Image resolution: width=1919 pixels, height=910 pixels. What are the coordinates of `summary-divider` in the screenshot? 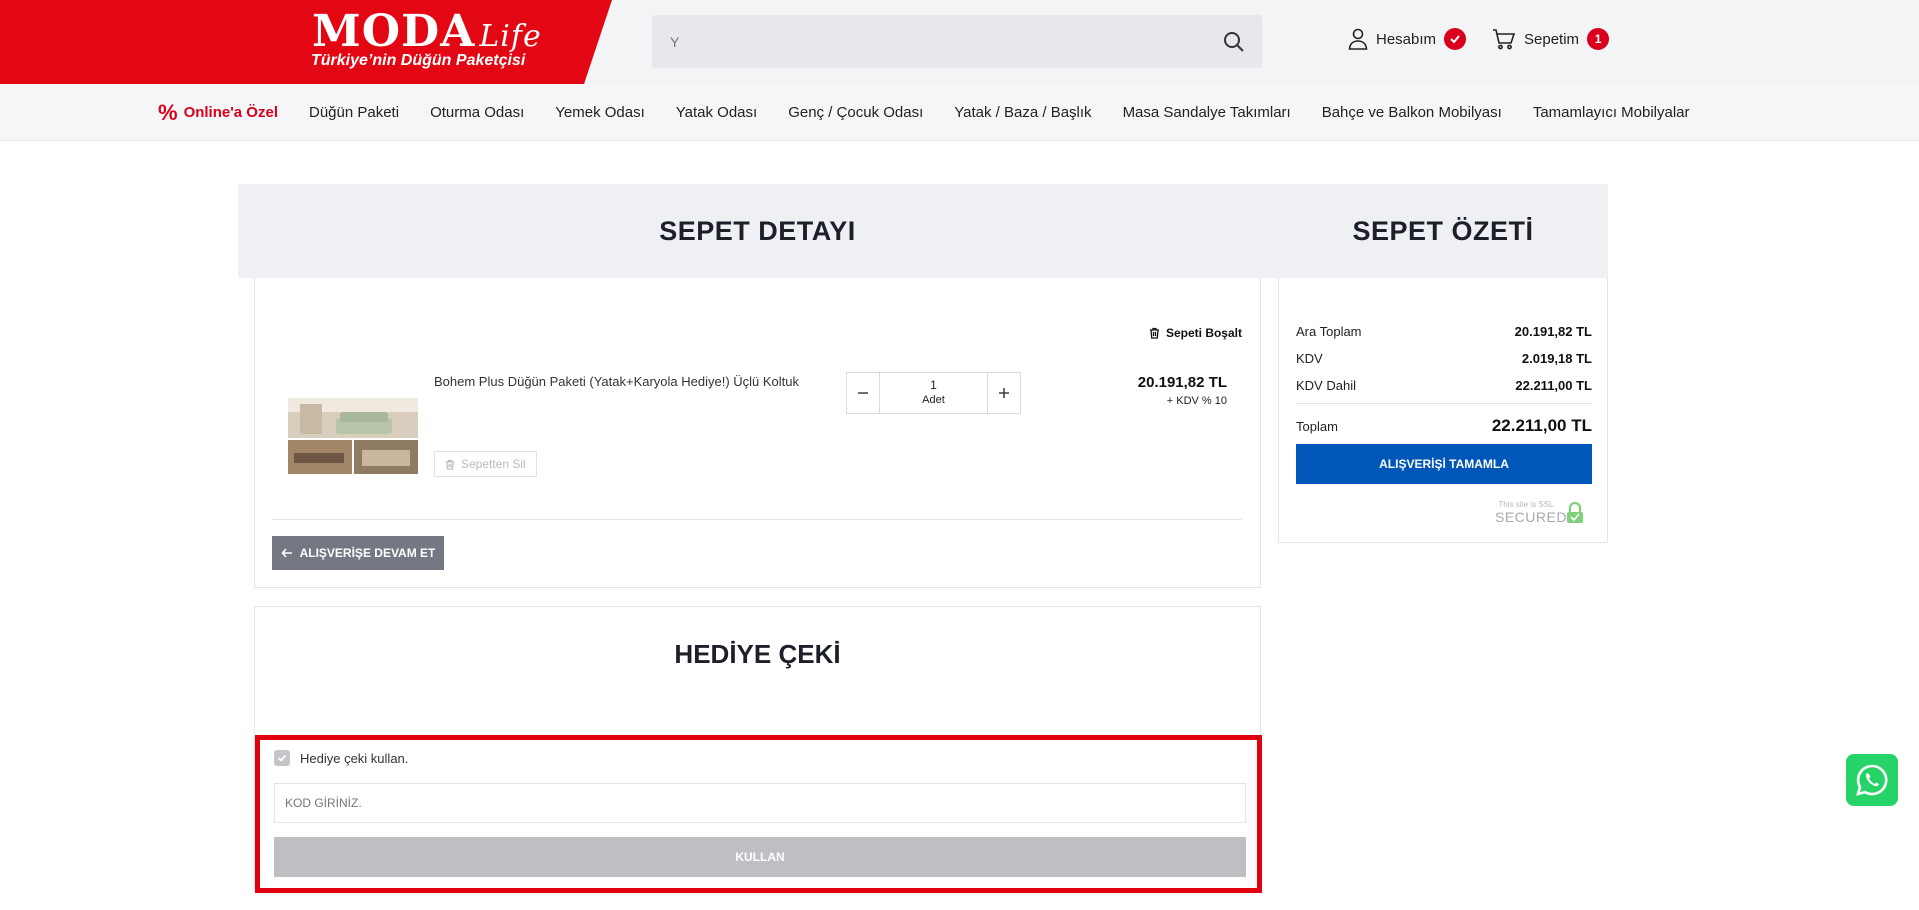 It's located at (1444, 403).